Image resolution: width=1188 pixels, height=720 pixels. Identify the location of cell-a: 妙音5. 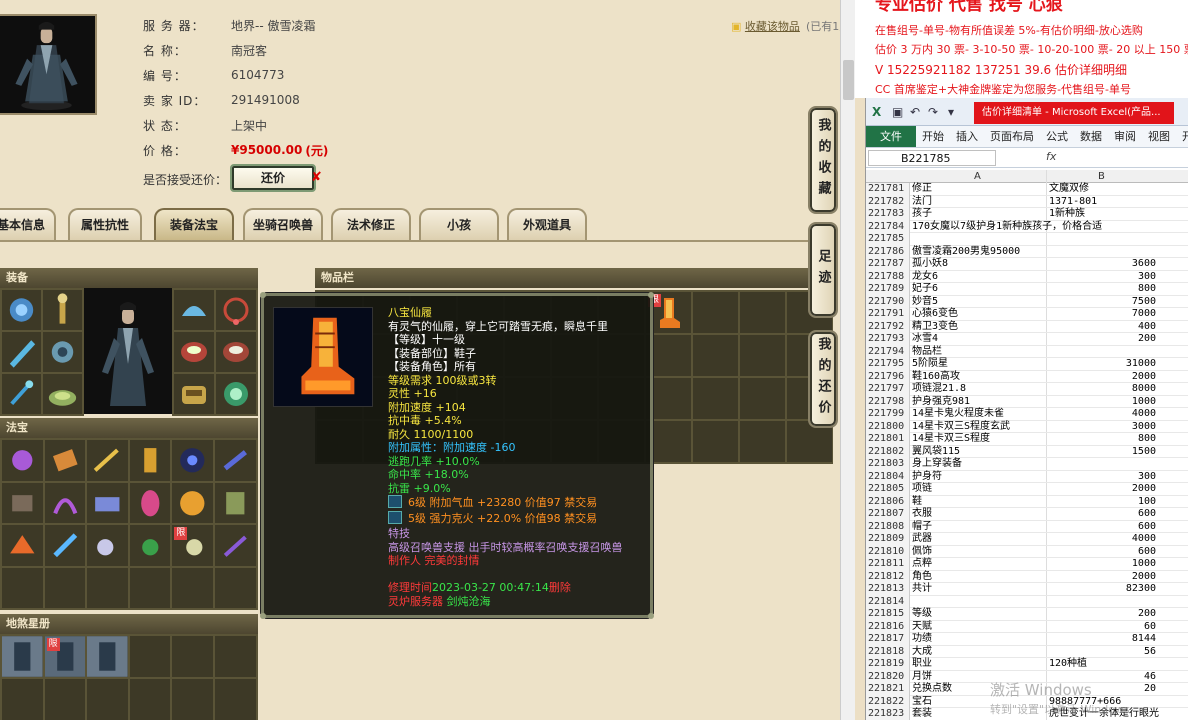
(925, 302).